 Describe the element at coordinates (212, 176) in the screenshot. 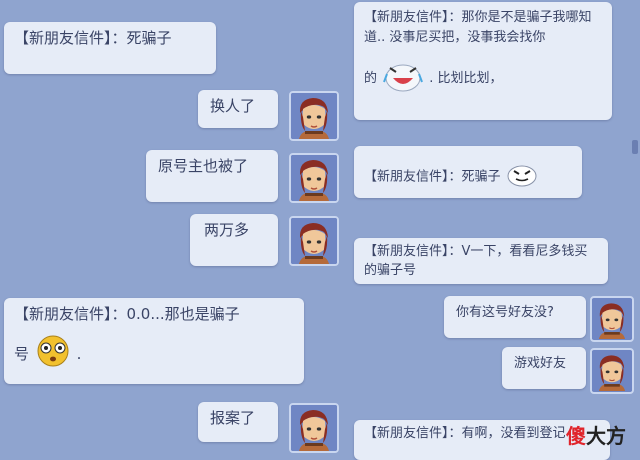

I see `message-bubble-self: 原号主也被了` at that location.